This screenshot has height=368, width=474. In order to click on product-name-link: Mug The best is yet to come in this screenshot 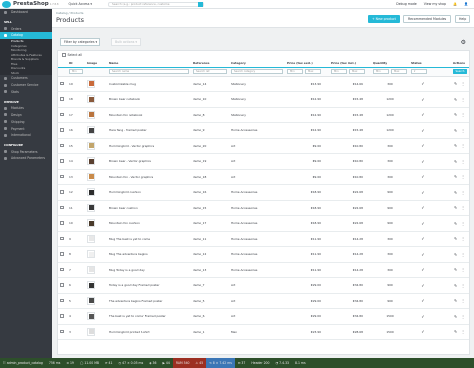, I will do `click(149, 239)`.